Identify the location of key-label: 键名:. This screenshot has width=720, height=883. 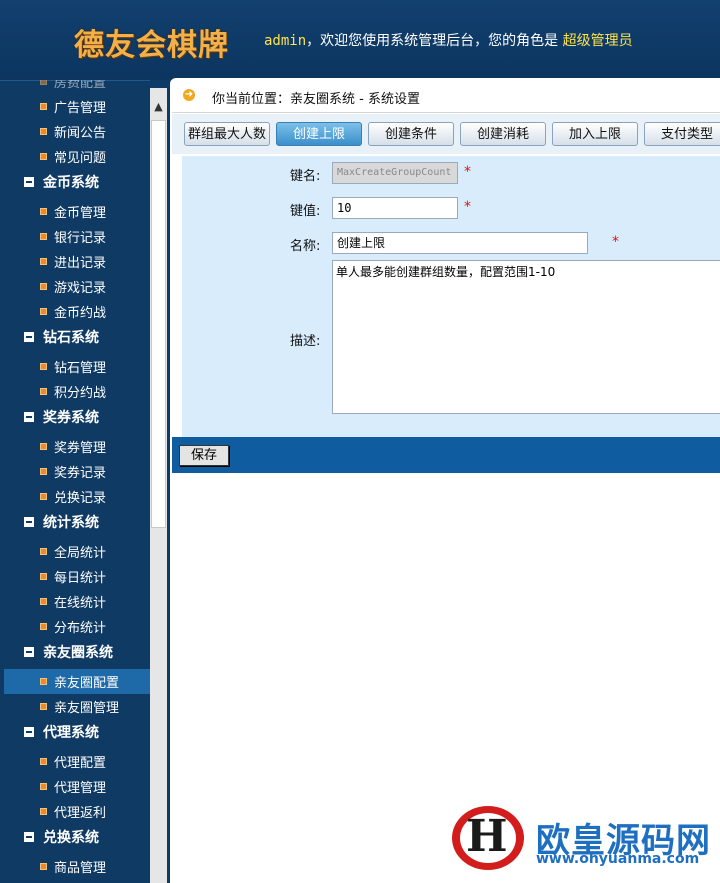
(305, 176).